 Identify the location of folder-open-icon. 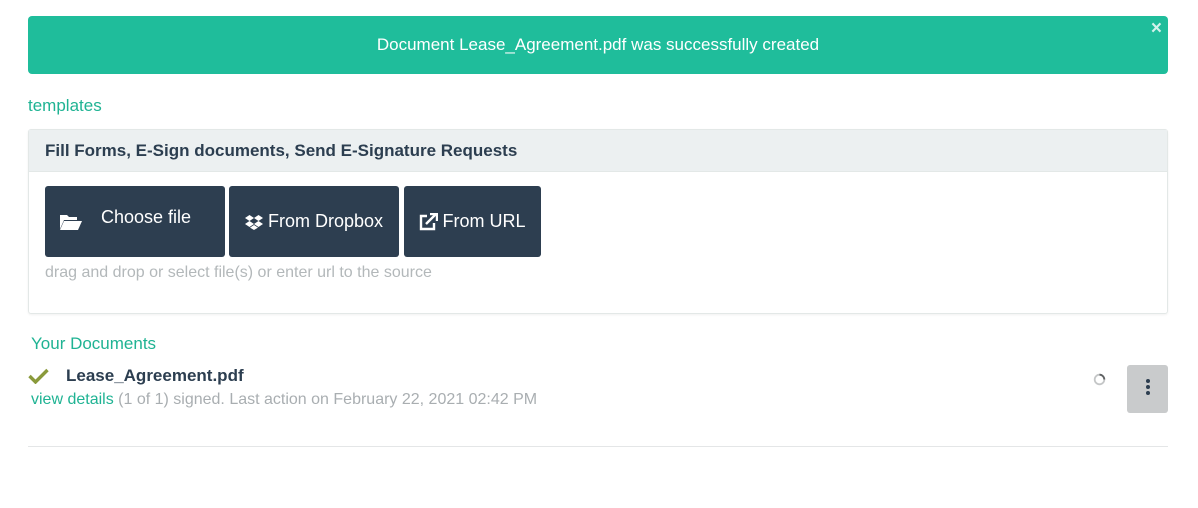
(71, 222).